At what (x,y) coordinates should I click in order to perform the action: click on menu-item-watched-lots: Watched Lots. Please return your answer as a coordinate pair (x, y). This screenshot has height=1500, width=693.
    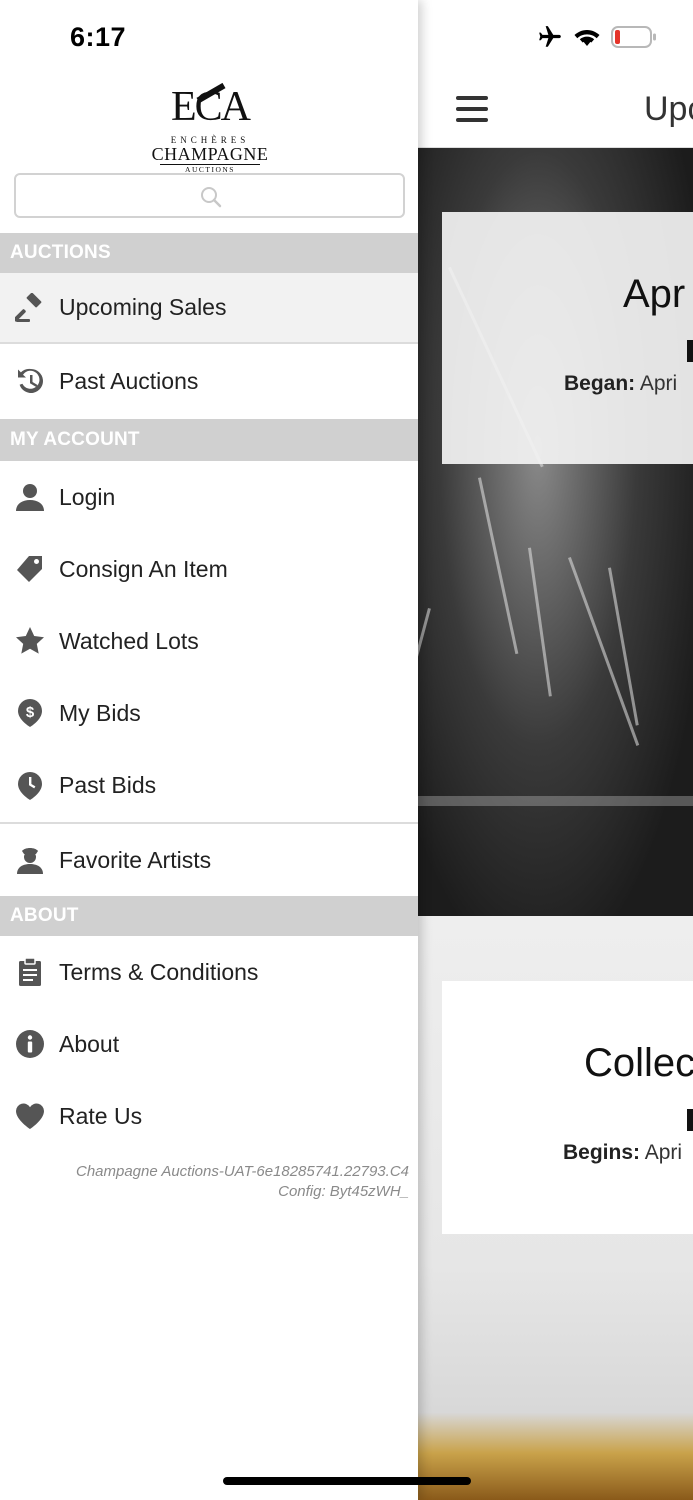
    Looking at the image, I should click on (209, 641).